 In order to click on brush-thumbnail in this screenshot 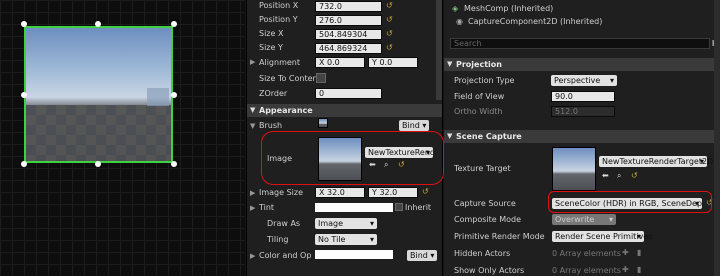, I will do `click(323, 123)`.